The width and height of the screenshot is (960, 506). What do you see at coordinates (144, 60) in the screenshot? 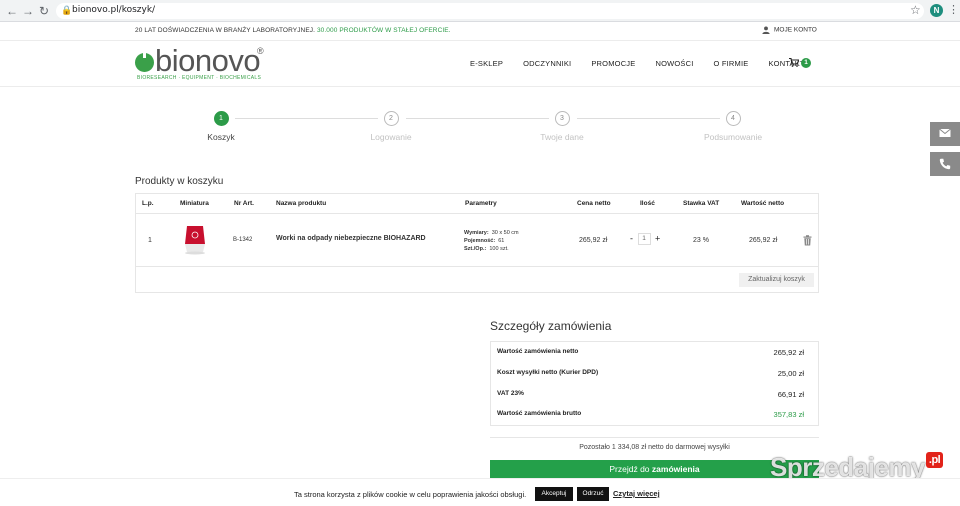
I see `logo-dot-icon` at bounding box center [144, 60].